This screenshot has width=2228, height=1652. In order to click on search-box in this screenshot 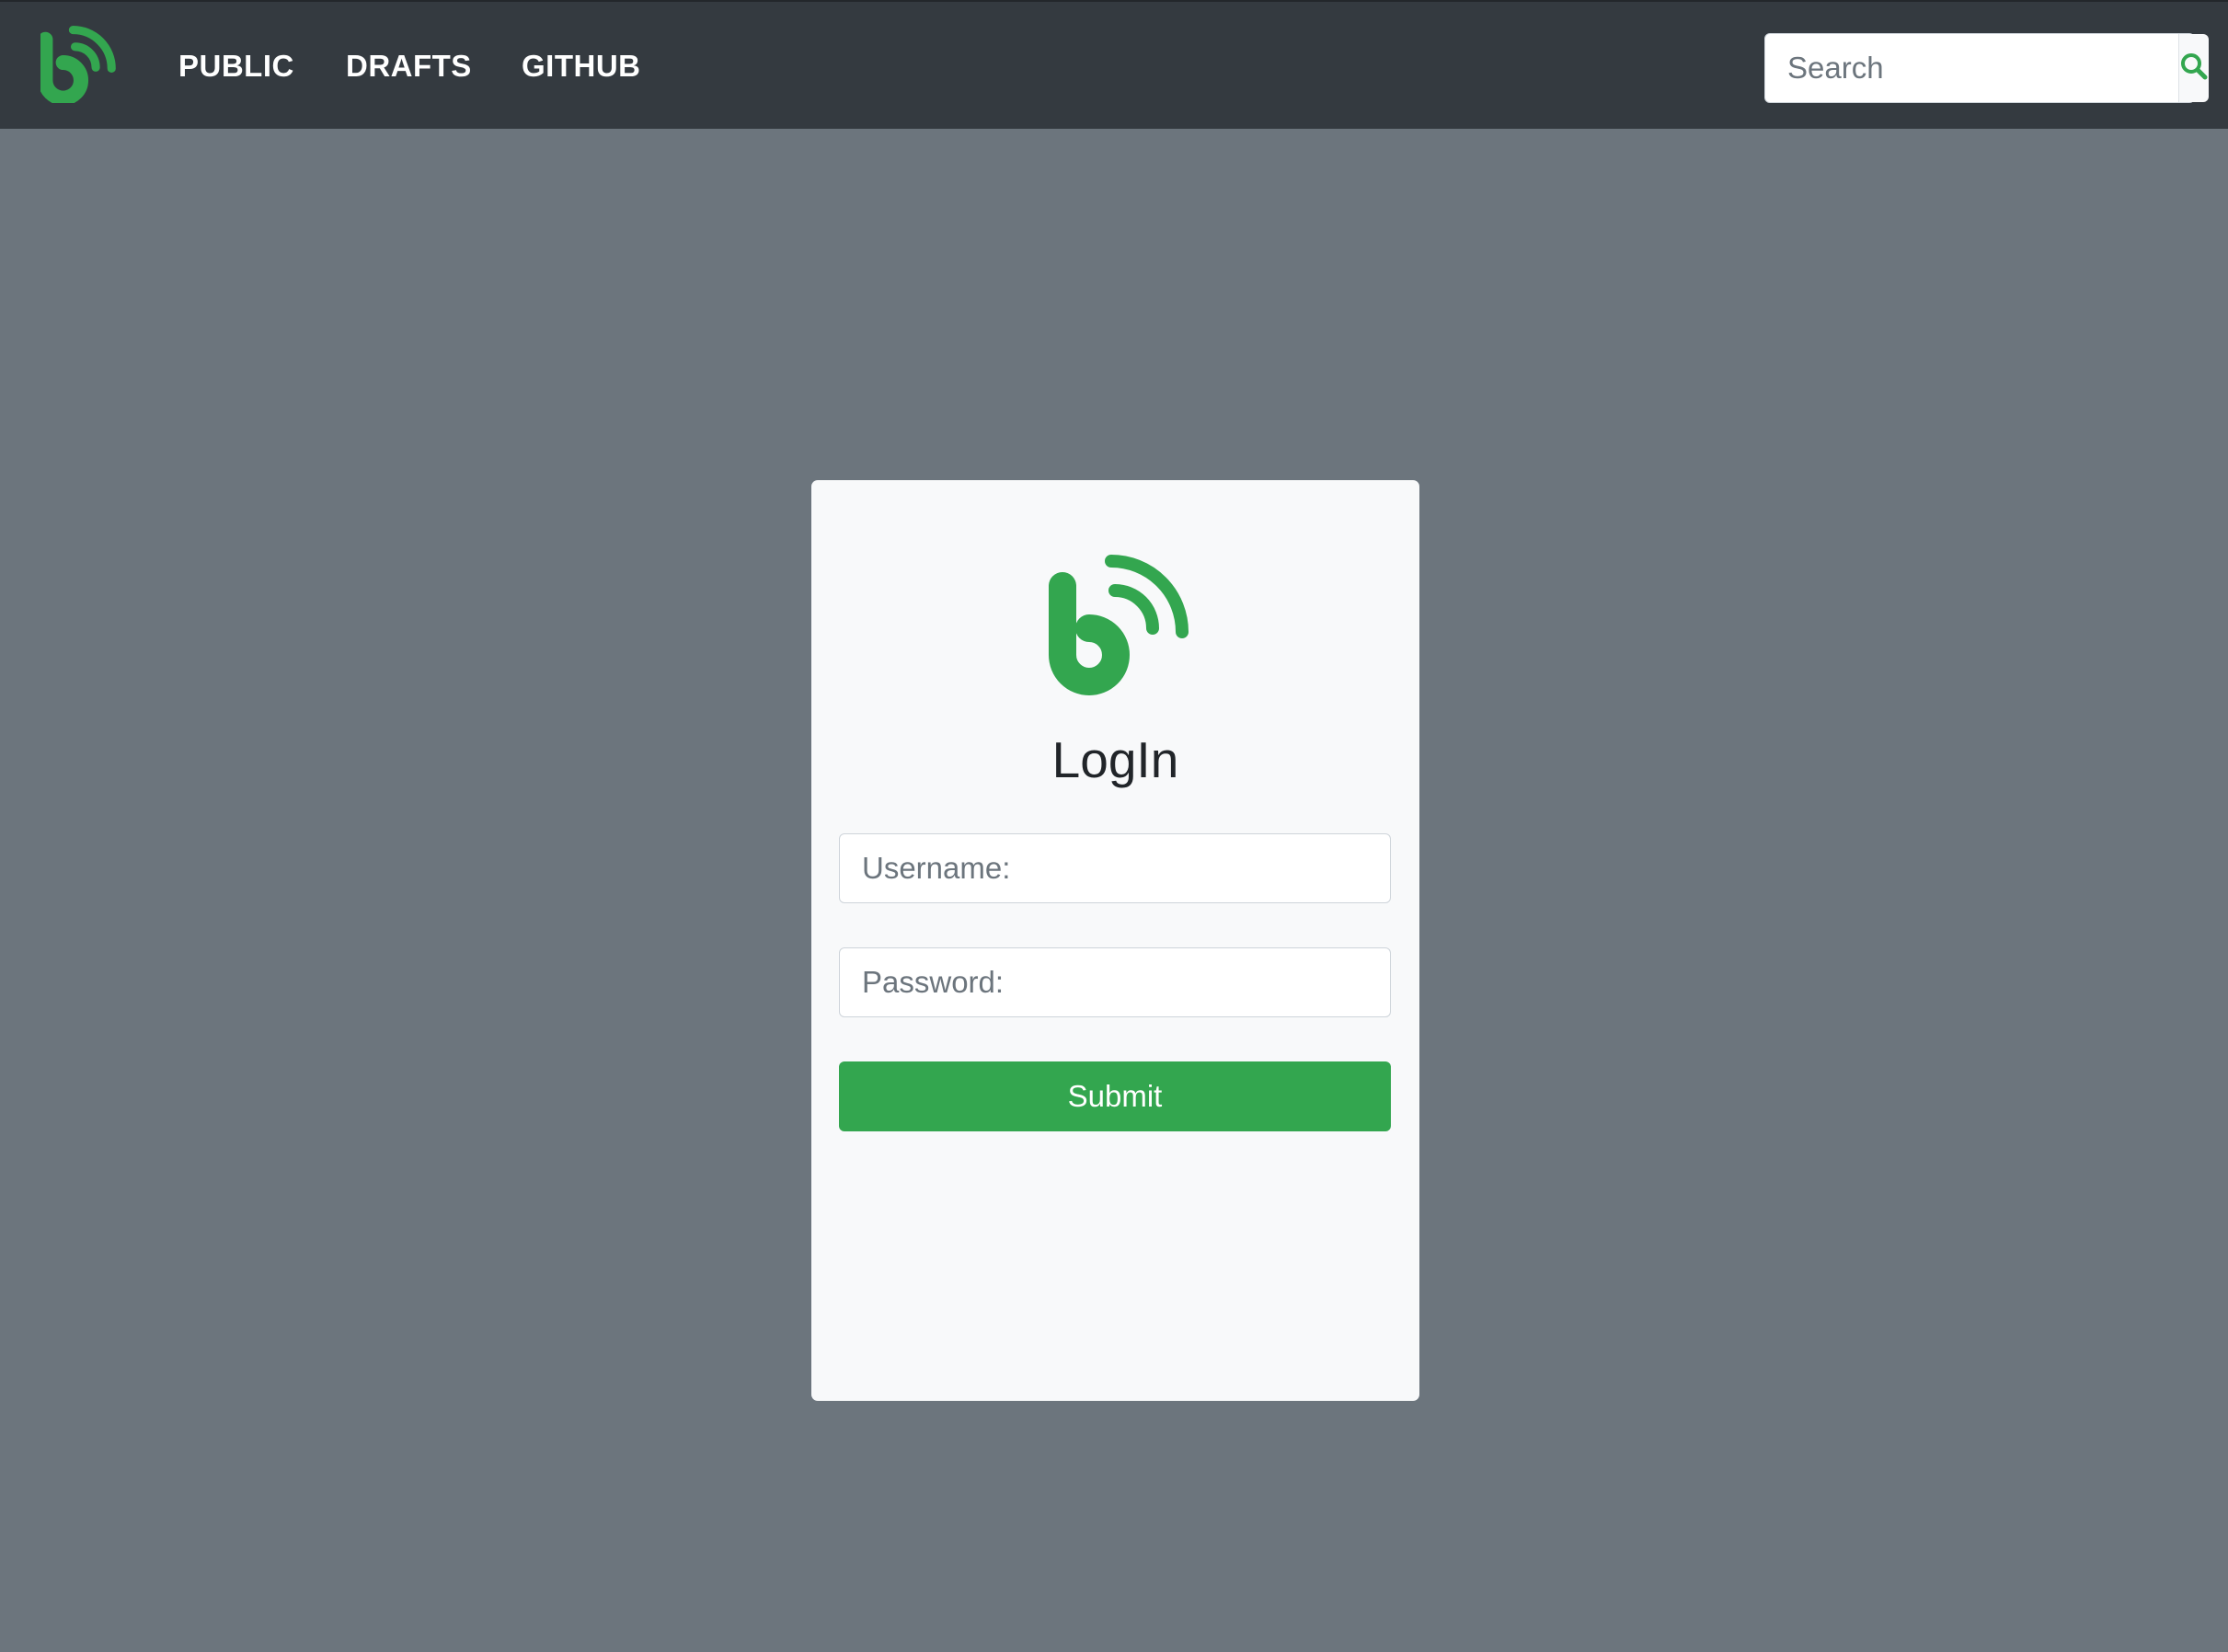, I will do `click(1986, 68)`.